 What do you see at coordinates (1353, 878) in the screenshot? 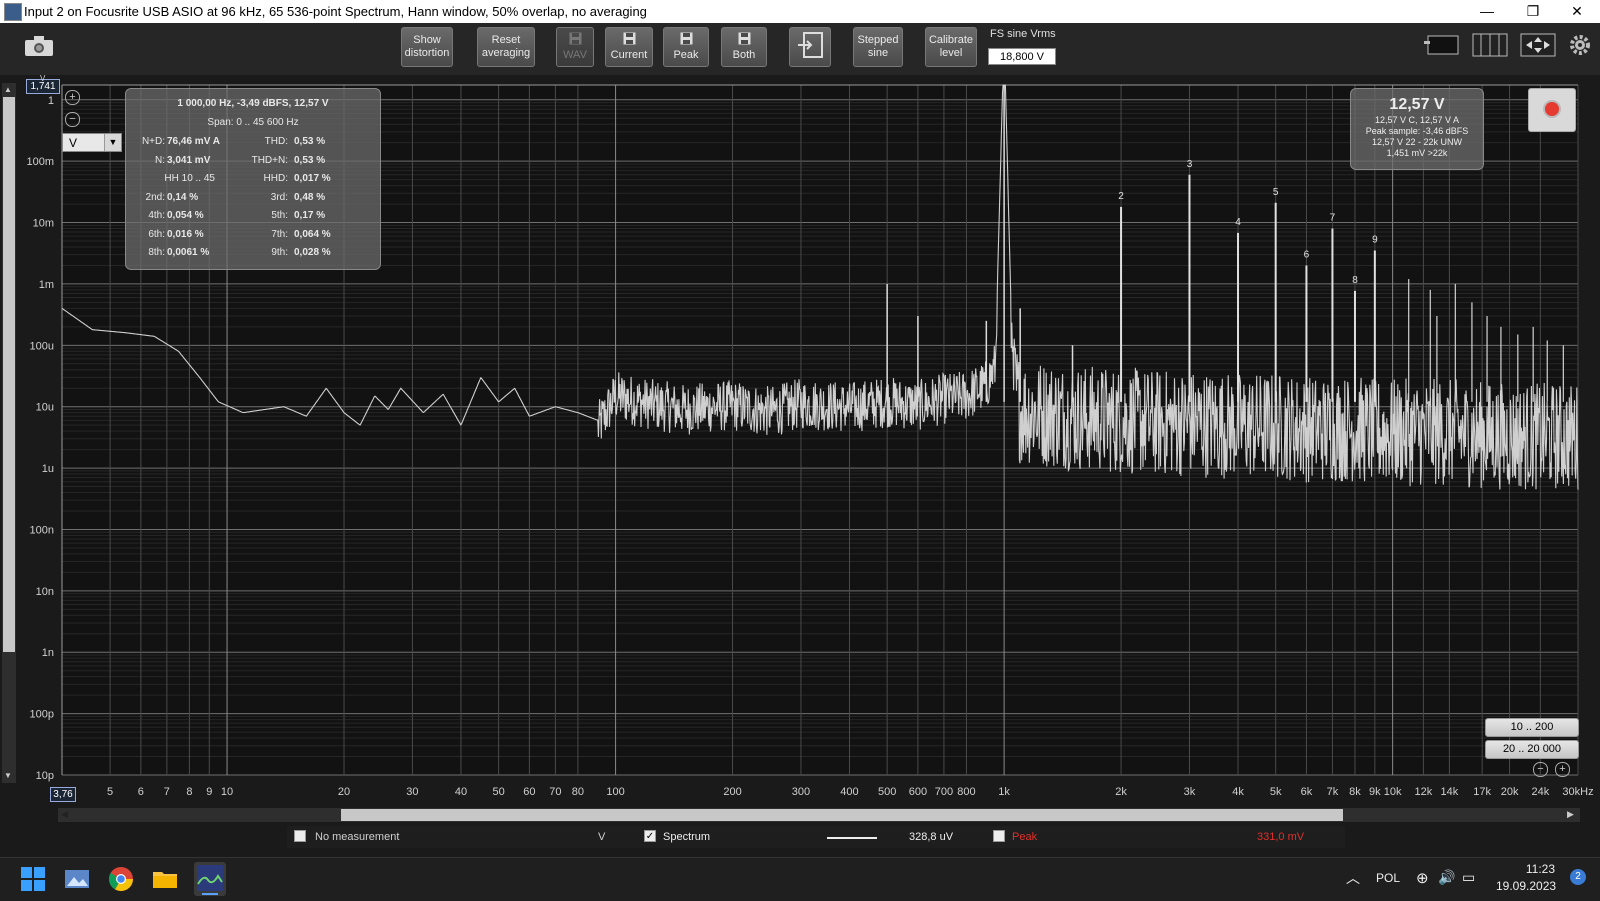
I see `chevron-up-icon: ︿` at bounding box center [1353, 878].